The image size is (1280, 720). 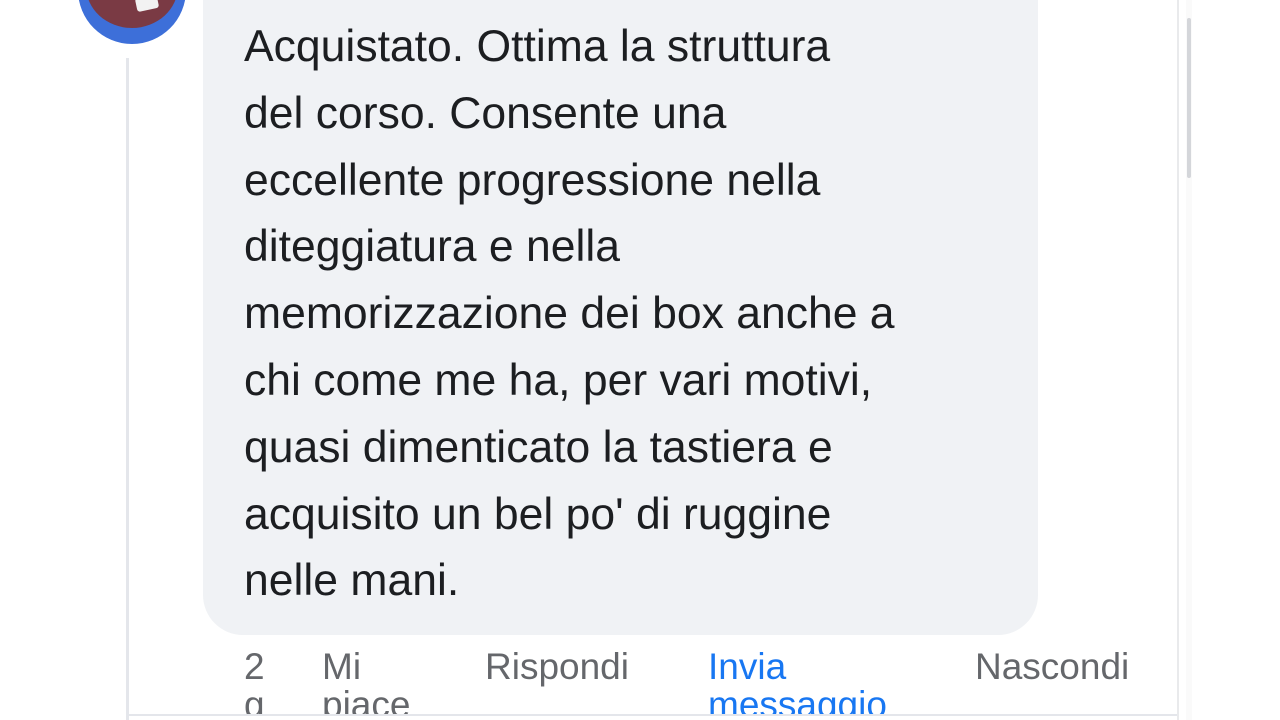 I want to click on panel-bottom-border, so click(x=652, y=715).